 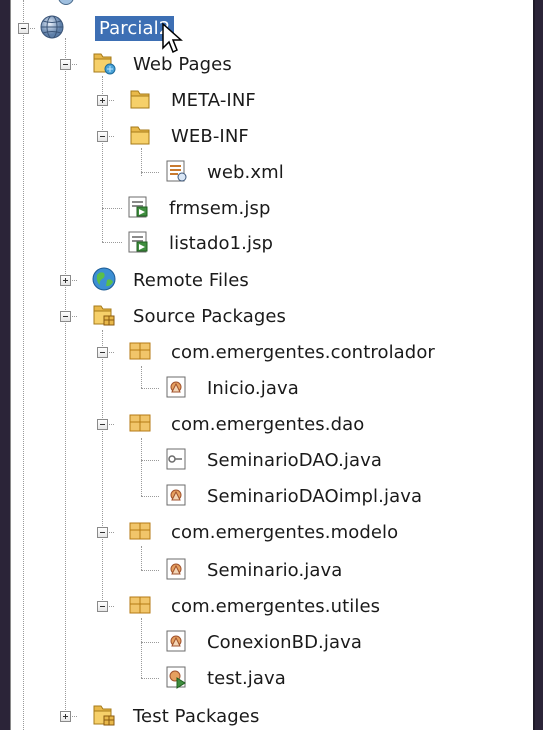 I want to click on tree-node-pkg-utiles: com.emergentes.utiles, so click(x=275, y=606).